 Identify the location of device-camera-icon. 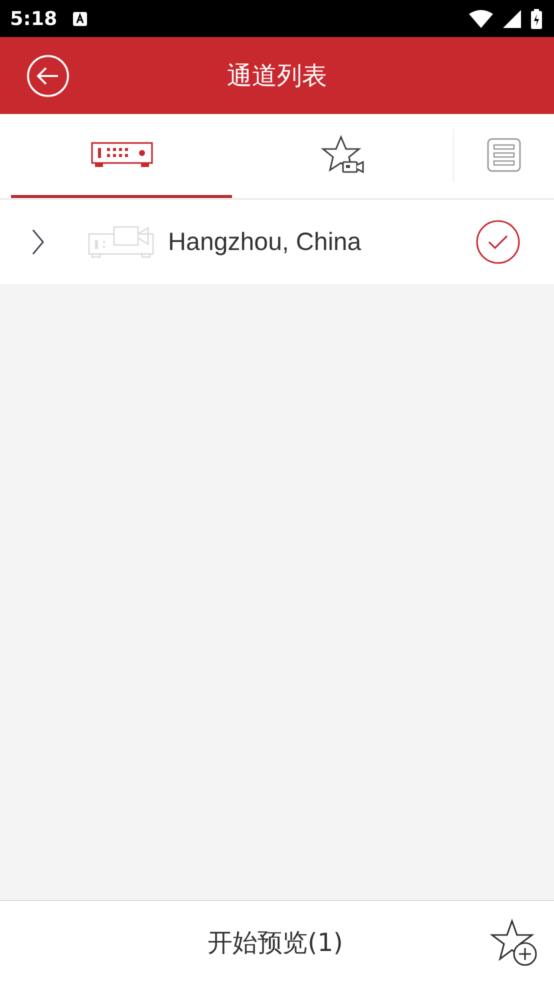
(121, 242).